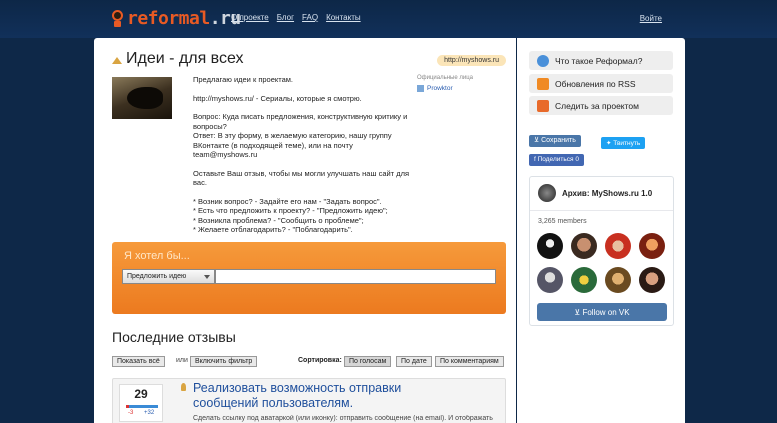  I want to click on vk-group-header: Архив: MyShows.ru 1.0, so click(595, 193).